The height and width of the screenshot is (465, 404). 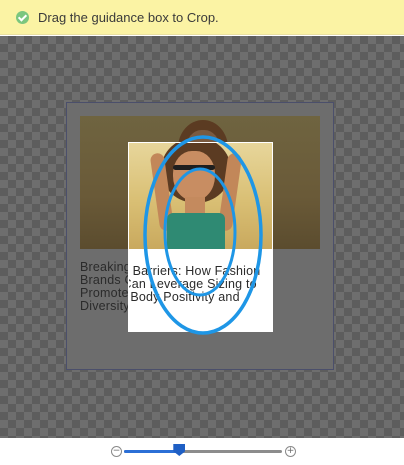 I want to click on zoom-control: − +, so click(x=202, y=451).